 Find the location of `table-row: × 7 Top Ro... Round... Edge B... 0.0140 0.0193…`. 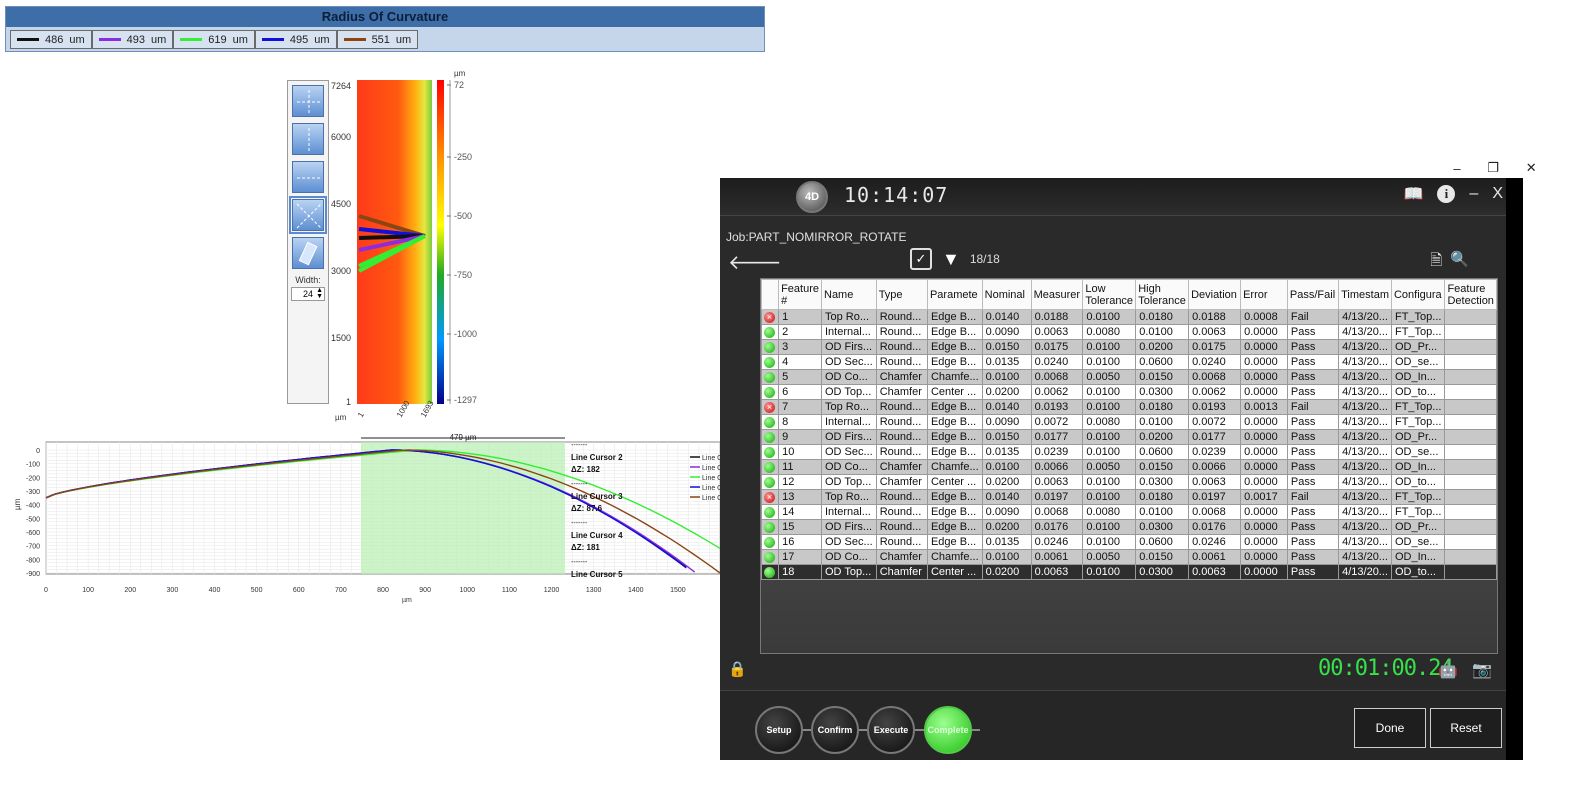

table-row: × 7 Top Ro... Round... Edge B... 0.0140 0.0193… is located at coordinates (1129, 407).